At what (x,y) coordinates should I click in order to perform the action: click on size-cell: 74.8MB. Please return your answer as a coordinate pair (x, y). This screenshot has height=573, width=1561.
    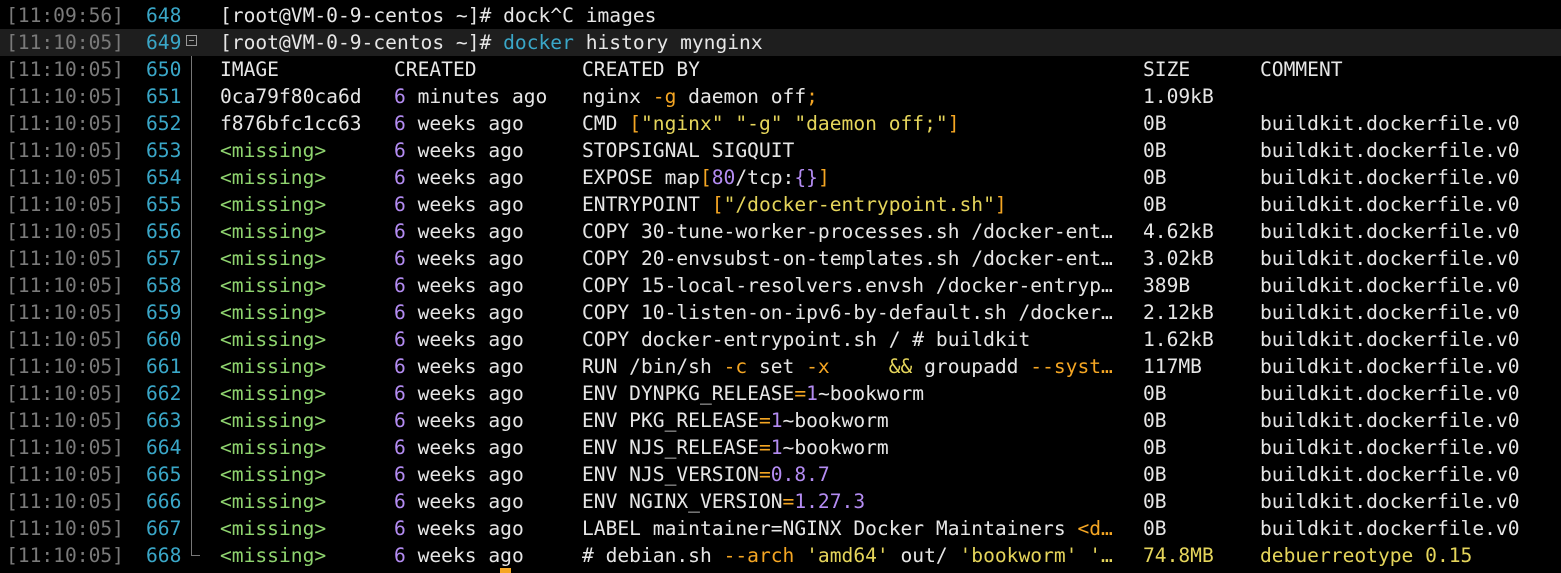
    Looking at the image, I should click on (1178, 555).